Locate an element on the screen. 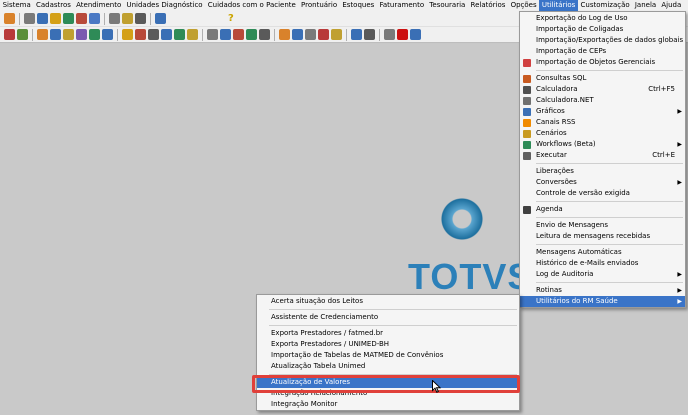 The height and width of the screenshot is (415, 688). menu-item-integracao-monitor: Integração Monitor is located at coordinates (388, 404).